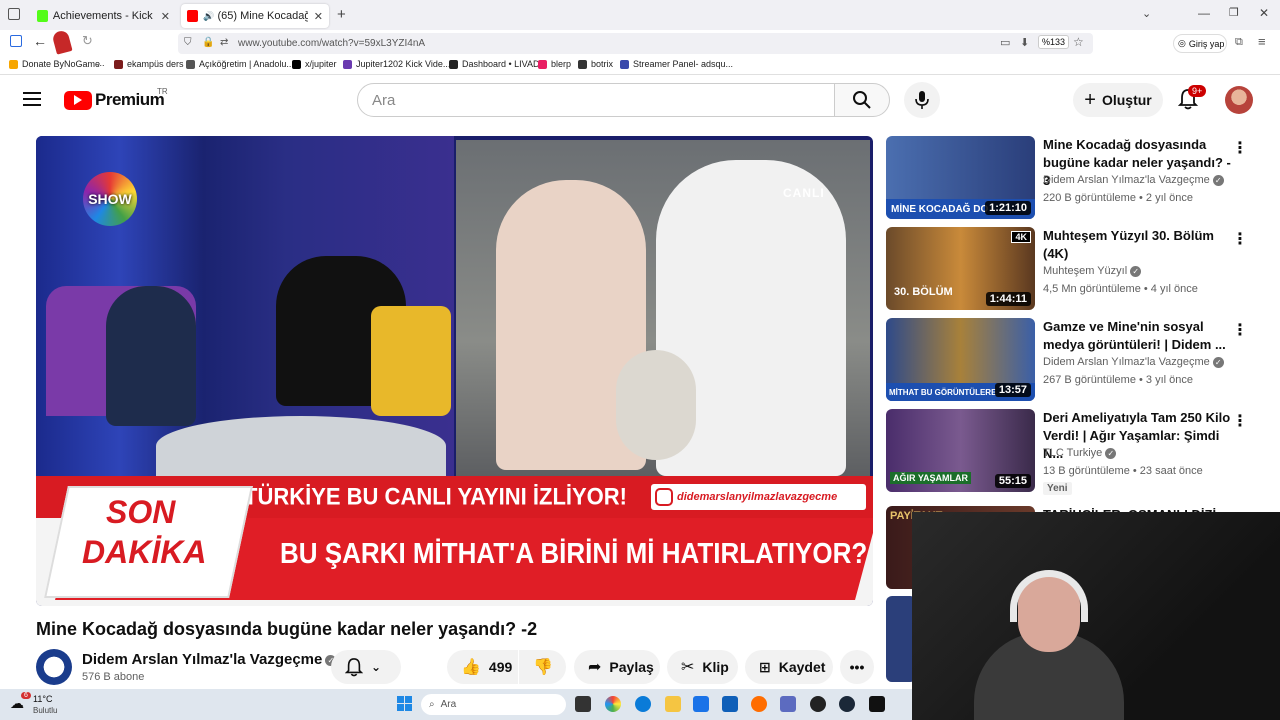 The height and width of the screenshot is (720, 1280). What do you see at coordinates (1118, 380) in the screenshot?
I see `recommendation-meta: 267 B görüntüleme • 3 yıl önce` at bounding box center [1118, 380].